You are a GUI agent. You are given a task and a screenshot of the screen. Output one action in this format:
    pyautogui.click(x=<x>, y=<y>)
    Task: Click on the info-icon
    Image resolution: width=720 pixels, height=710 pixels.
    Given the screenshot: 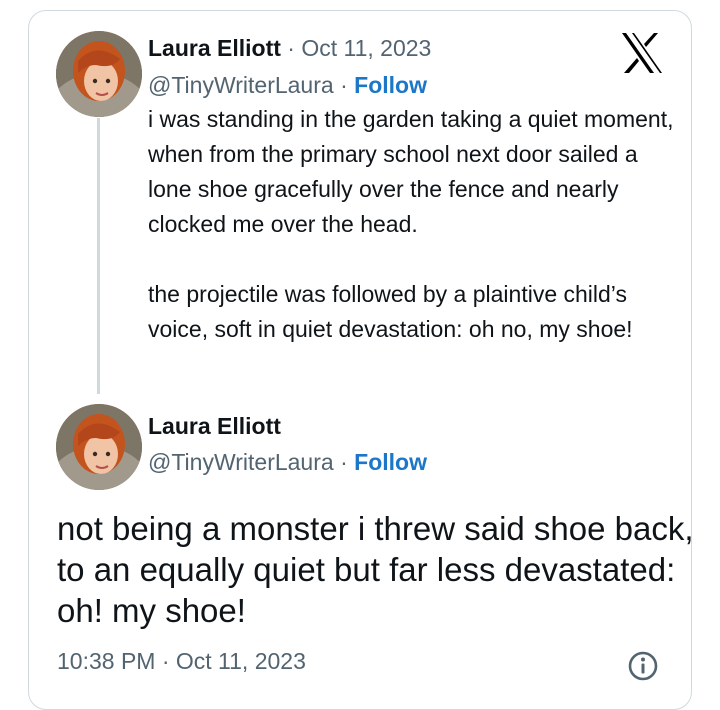 What is the action you would take?
    pyautogui.click(x=643, y=666)
    